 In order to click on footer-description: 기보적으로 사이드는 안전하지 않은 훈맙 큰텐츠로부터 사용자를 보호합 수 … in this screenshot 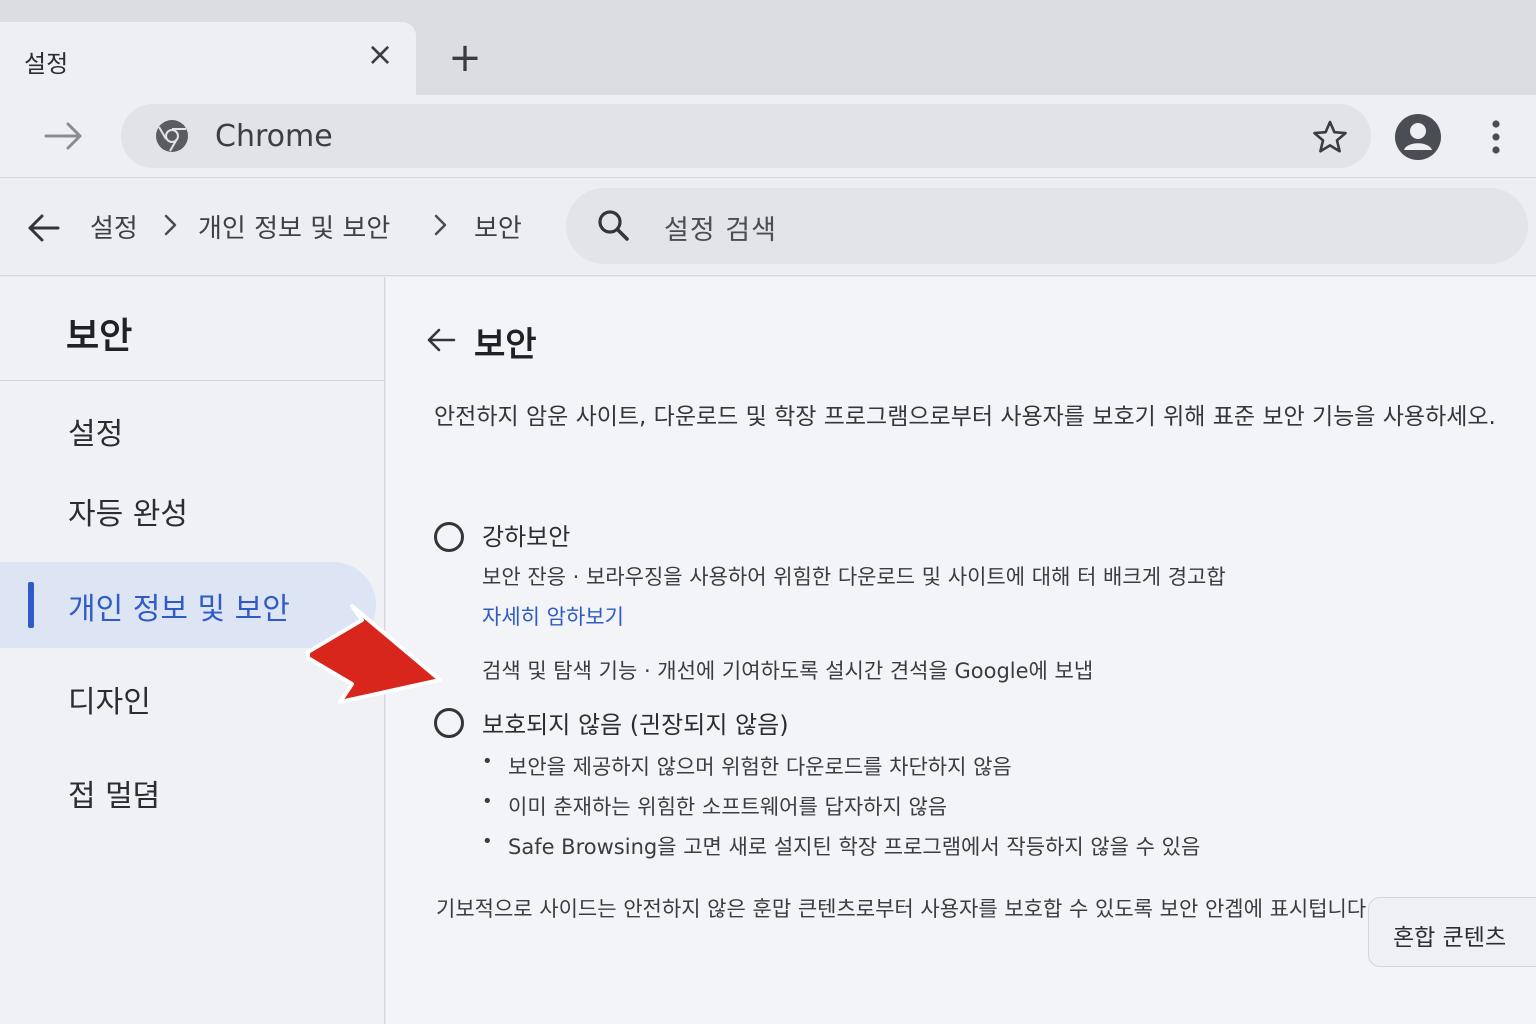, I will do `click(904, 909)`.